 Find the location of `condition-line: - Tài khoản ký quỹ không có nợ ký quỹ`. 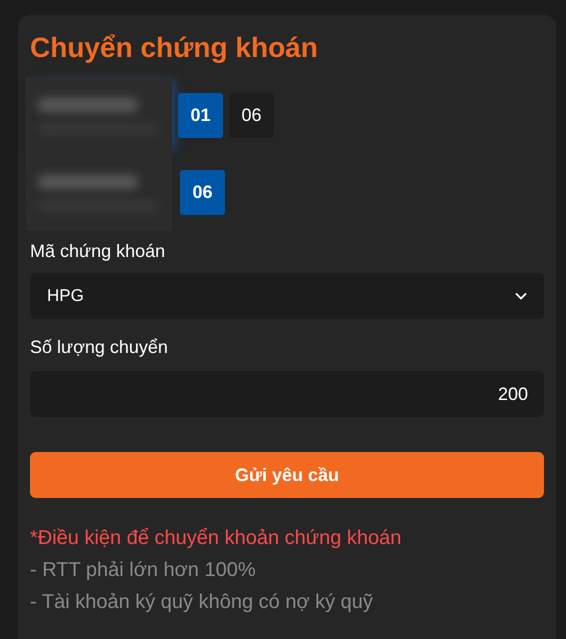

condition-line: - Tài khoản ký quỹ không có nợ ký quỹ is located at coordinates (202, 602).